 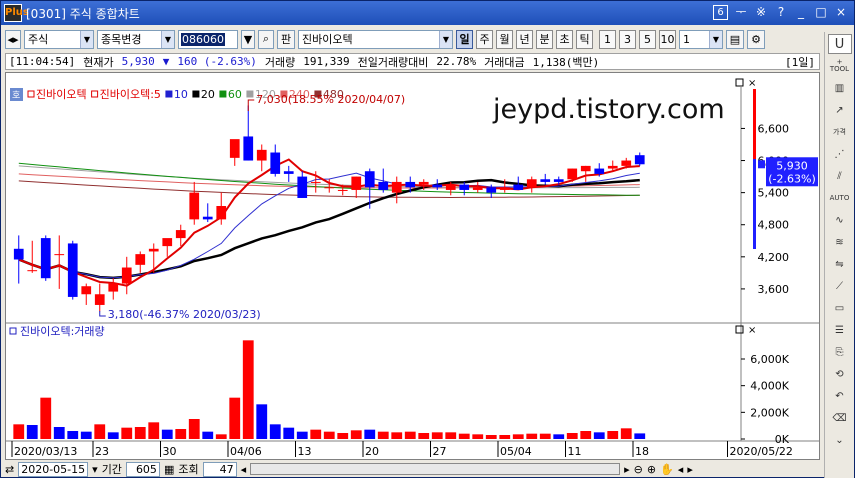 I want to click on analysis-icon: ⟋, so click(x=840, y=286).